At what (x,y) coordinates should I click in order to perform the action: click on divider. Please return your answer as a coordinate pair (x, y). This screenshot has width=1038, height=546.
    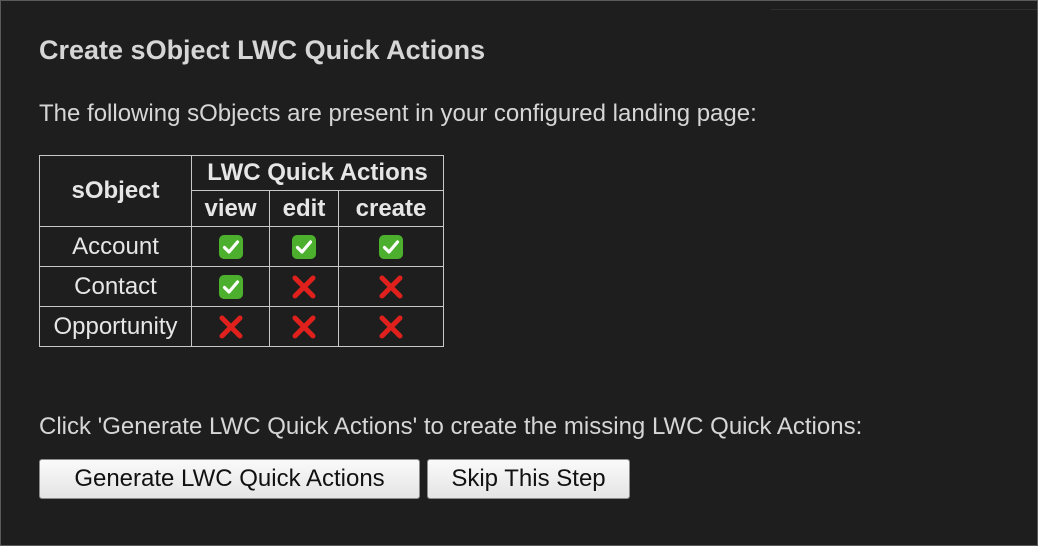
    Looking at the image, I should click on (904, 9).